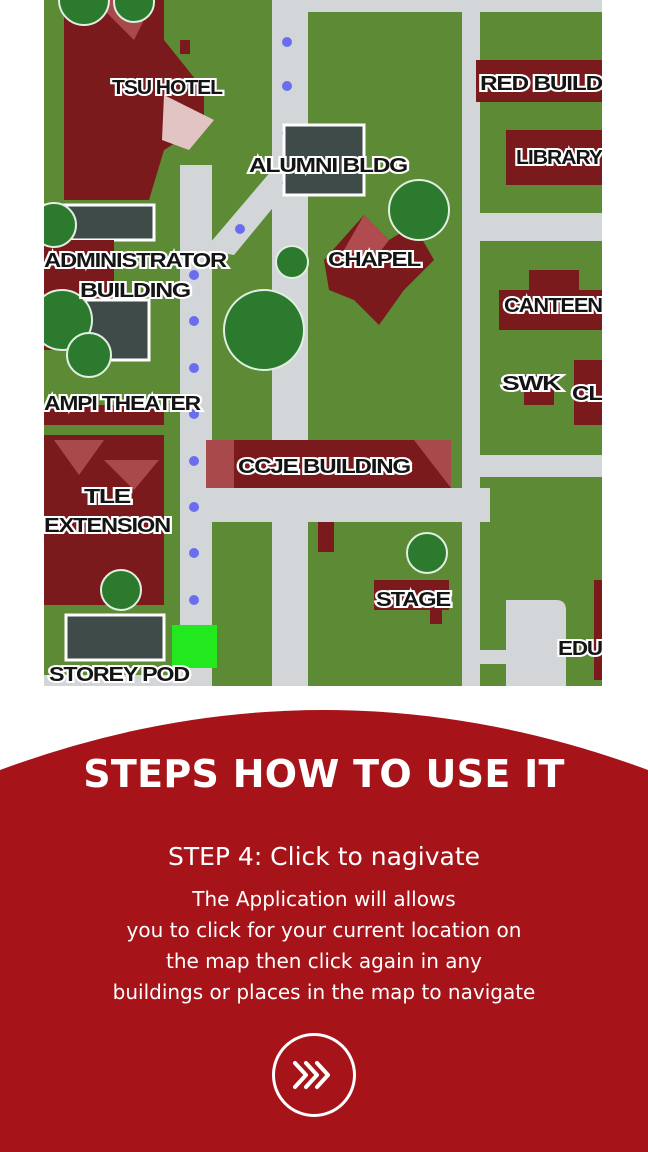 The width and height of the screenshot is (648, 1152). I want to click on next-step-button, so click(314, 1075).